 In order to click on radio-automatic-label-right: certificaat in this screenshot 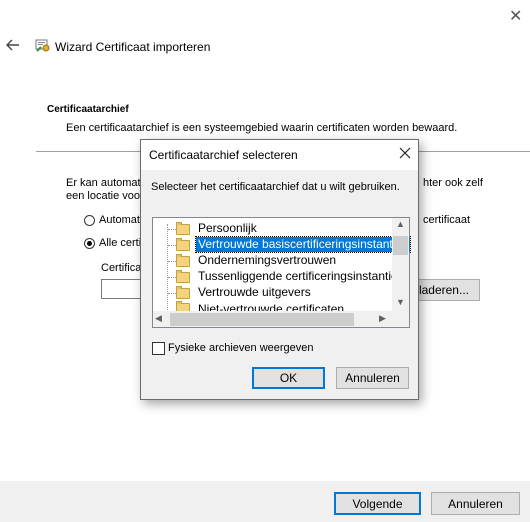, I will do `click(447, 220)`.